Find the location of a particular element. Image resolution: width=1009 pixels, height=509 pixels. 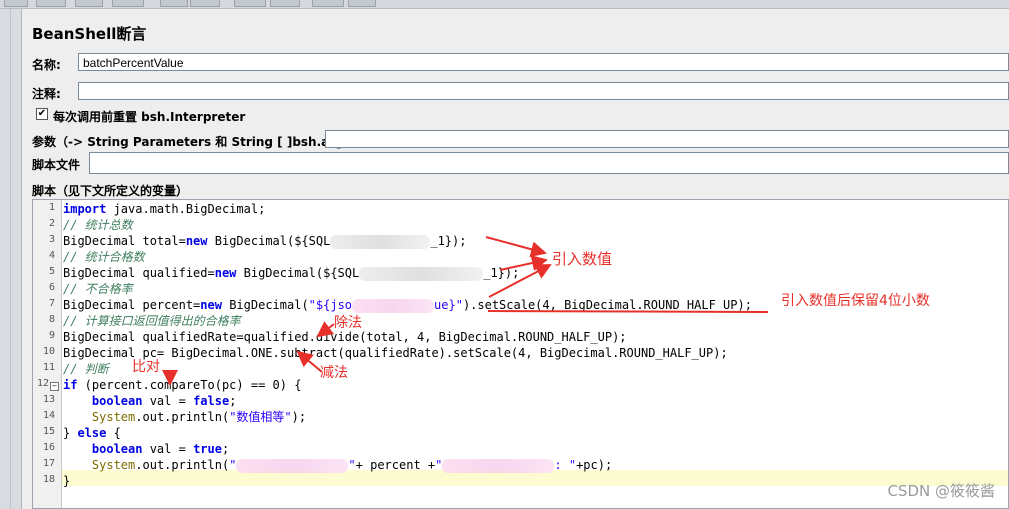

annotation-keep-decimals: 引入数值后保留4位小数 is located at coordinates (855, 301).